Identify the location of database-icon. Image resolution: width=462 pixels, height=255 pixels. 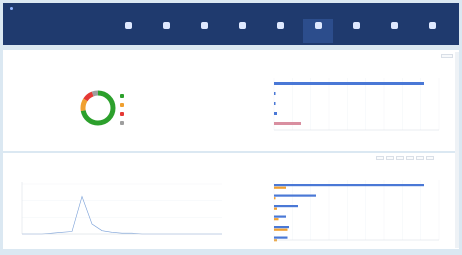
(242, 25).